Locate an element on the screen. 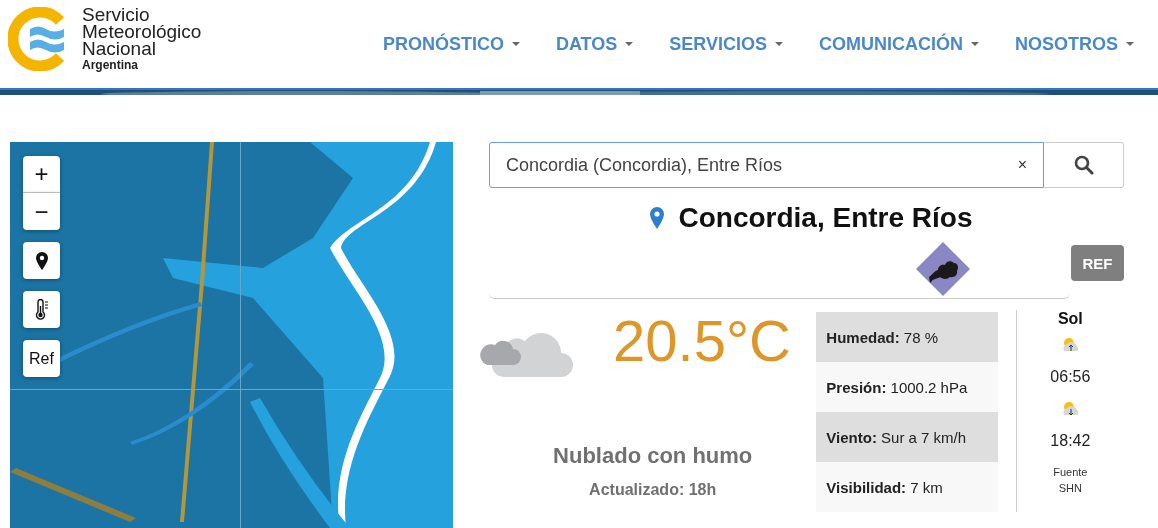  stat-text: Visibilidad: 7 km is located at coordinates (884, 487).